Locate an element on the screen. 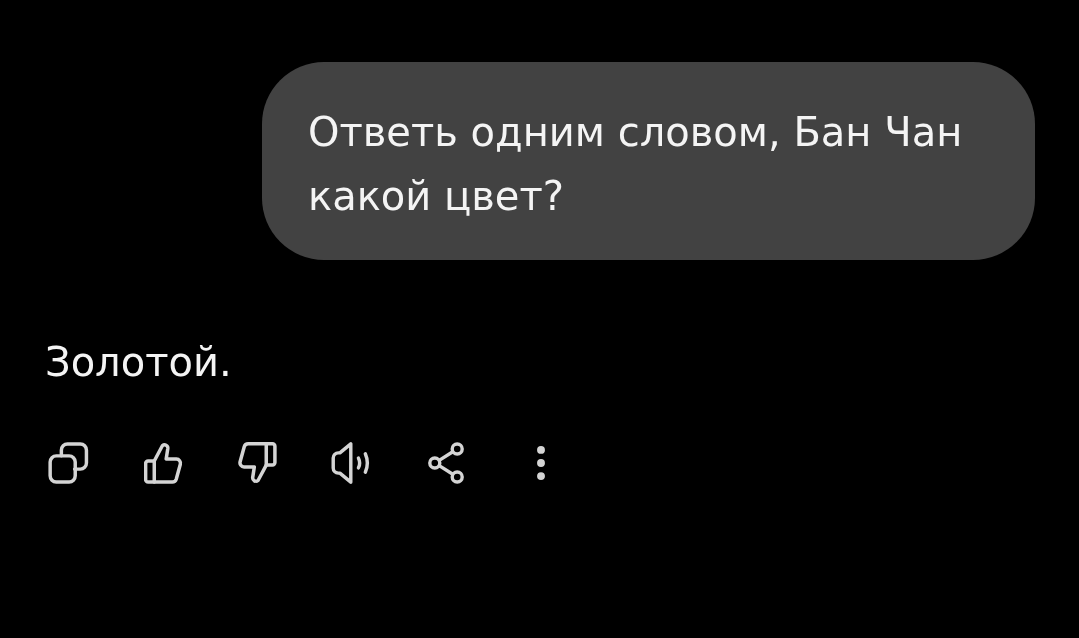  like-button is located at coordinates (163, 463).